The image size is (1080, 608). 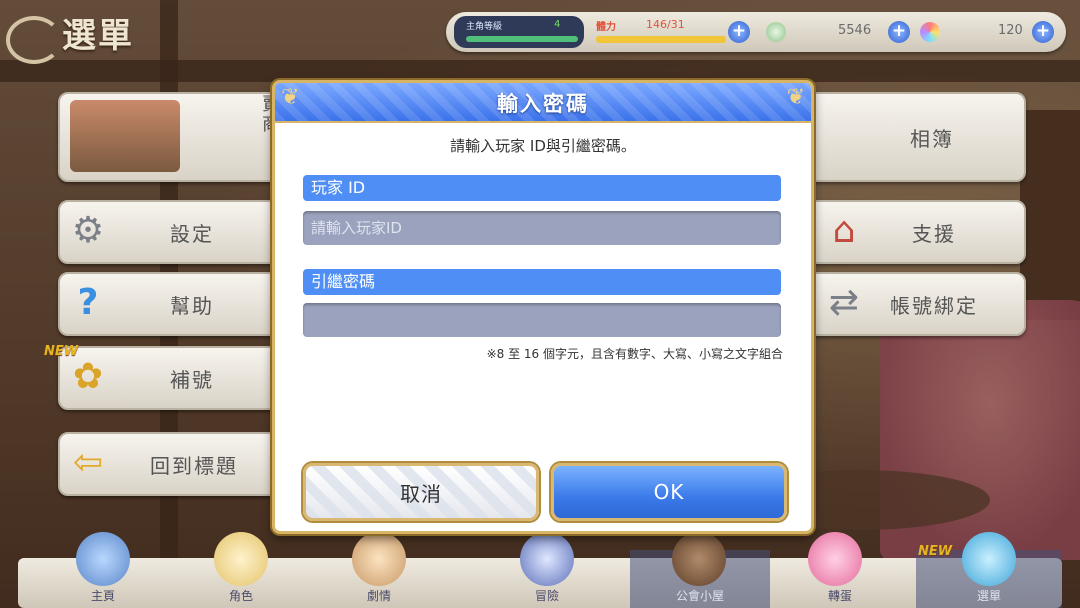 What do you see at coordinates (669, 492) in the screenshot?
I see `ok-button: OK` at bounding box center [669, 492].